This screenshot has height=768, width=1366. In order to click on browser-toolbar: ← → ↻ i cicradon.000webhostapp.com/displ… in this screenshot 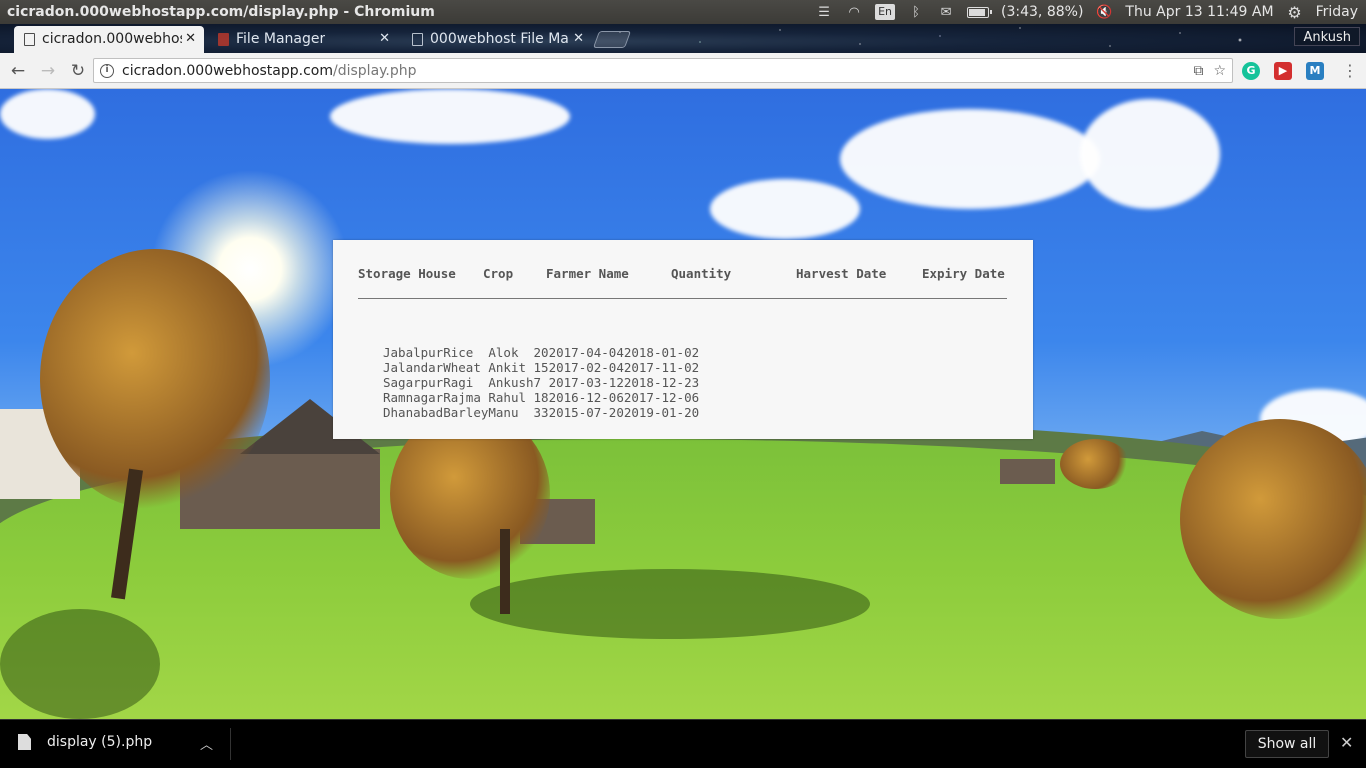, I will do `click(683, 71)`.